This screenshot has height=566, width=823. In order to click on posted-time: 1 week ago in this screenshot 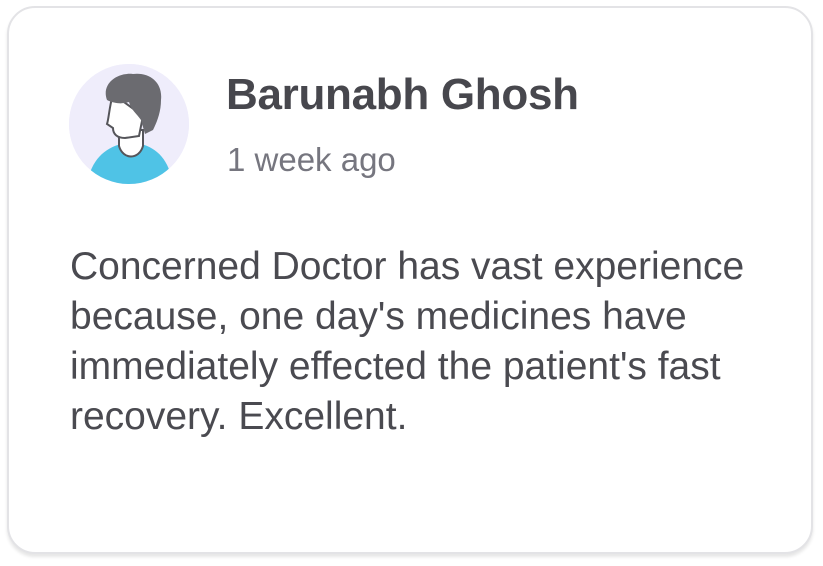, I will do `click(311, 159)`.